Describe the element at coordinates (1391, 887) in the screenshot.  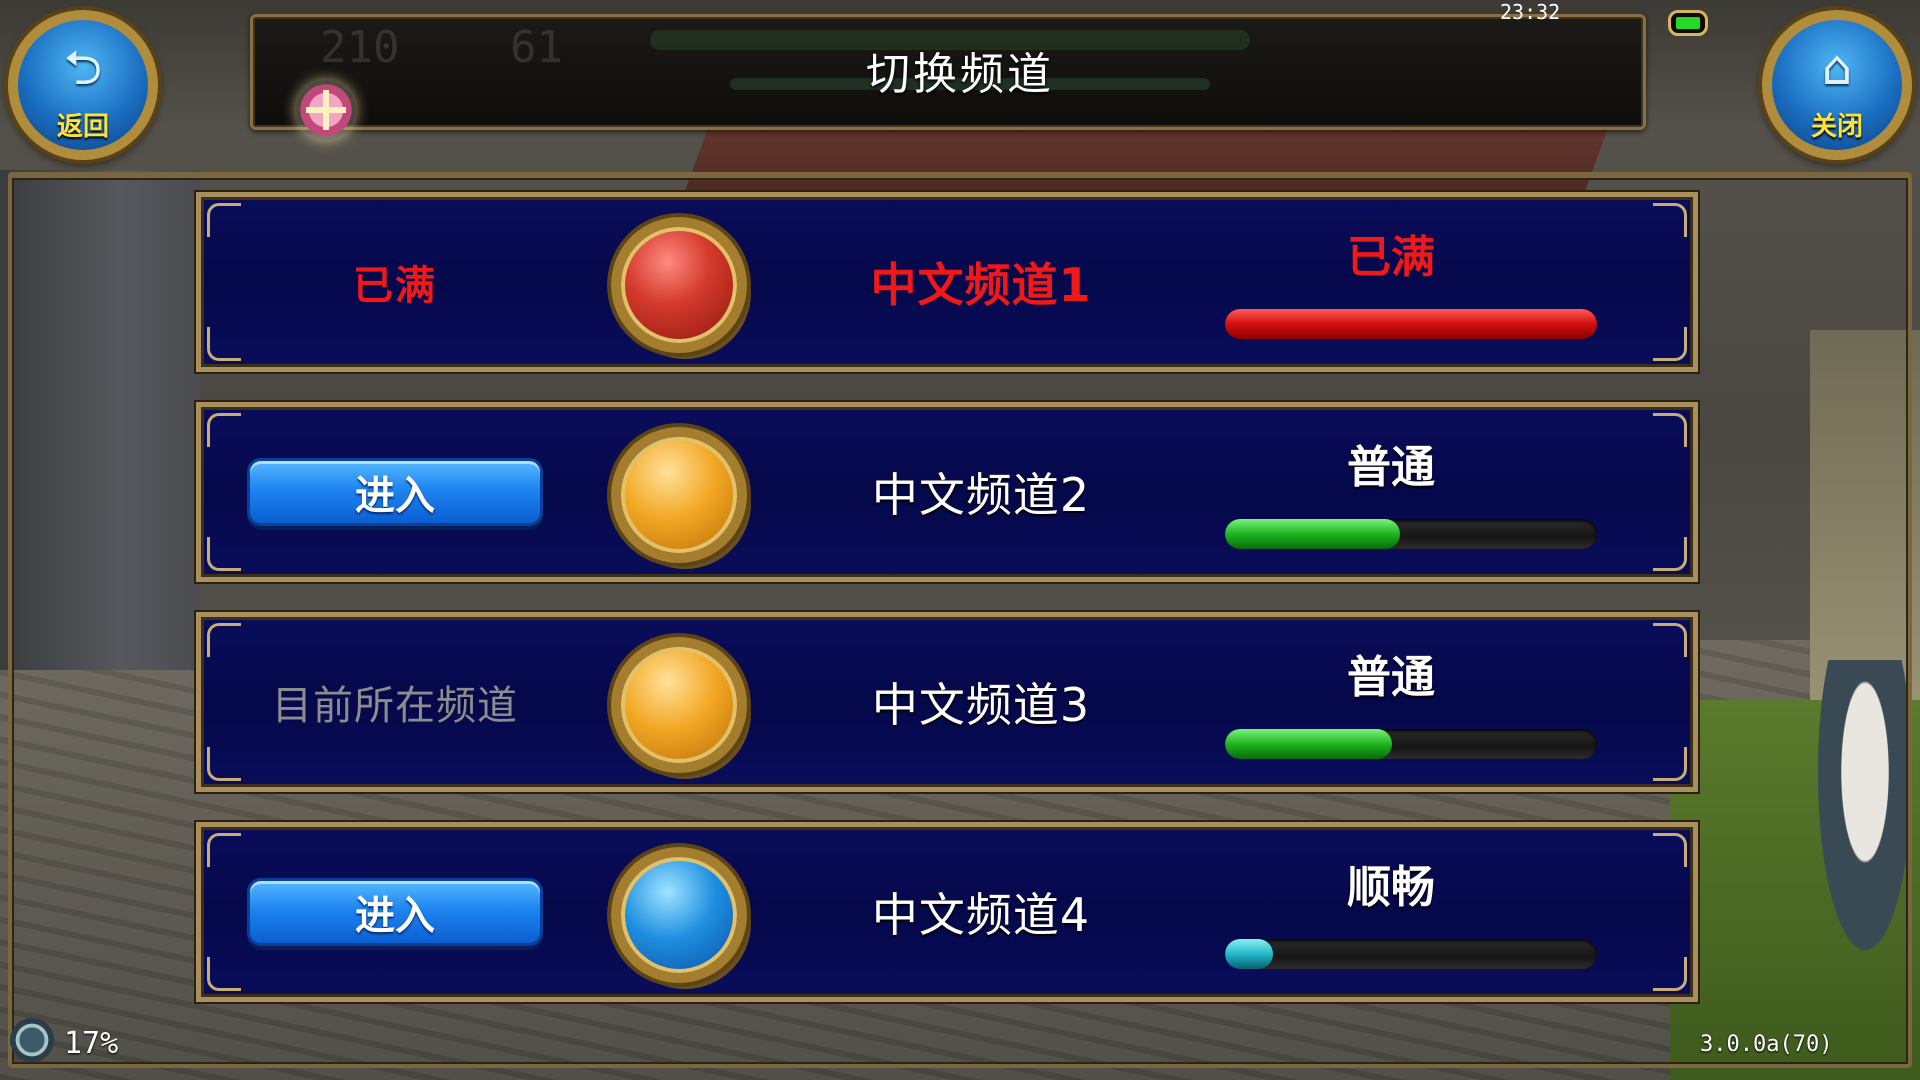
I see `channel-load-label: 顺畅` at that location.